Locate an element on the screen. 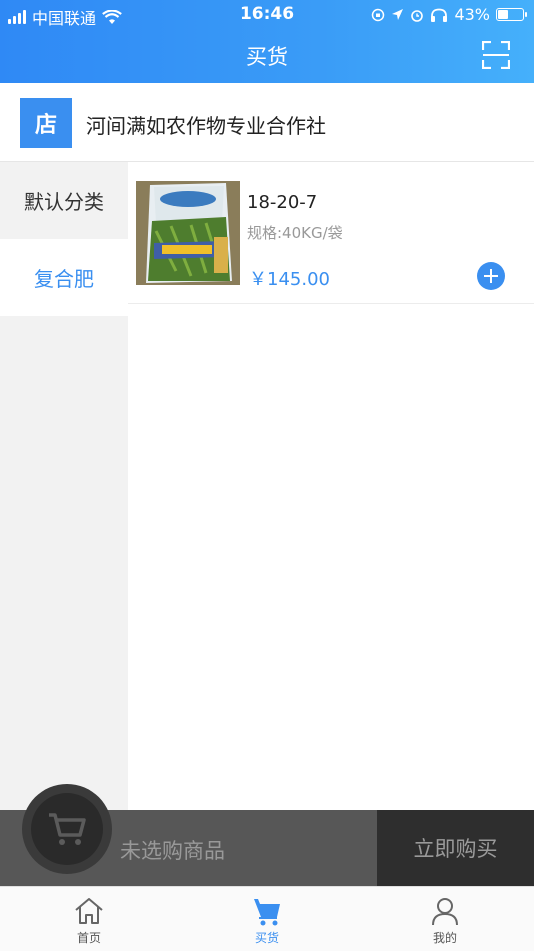 The width and height of the screenshot is (534, 951). tab-buy-label: 买货 is located at coordinates (266, 938).